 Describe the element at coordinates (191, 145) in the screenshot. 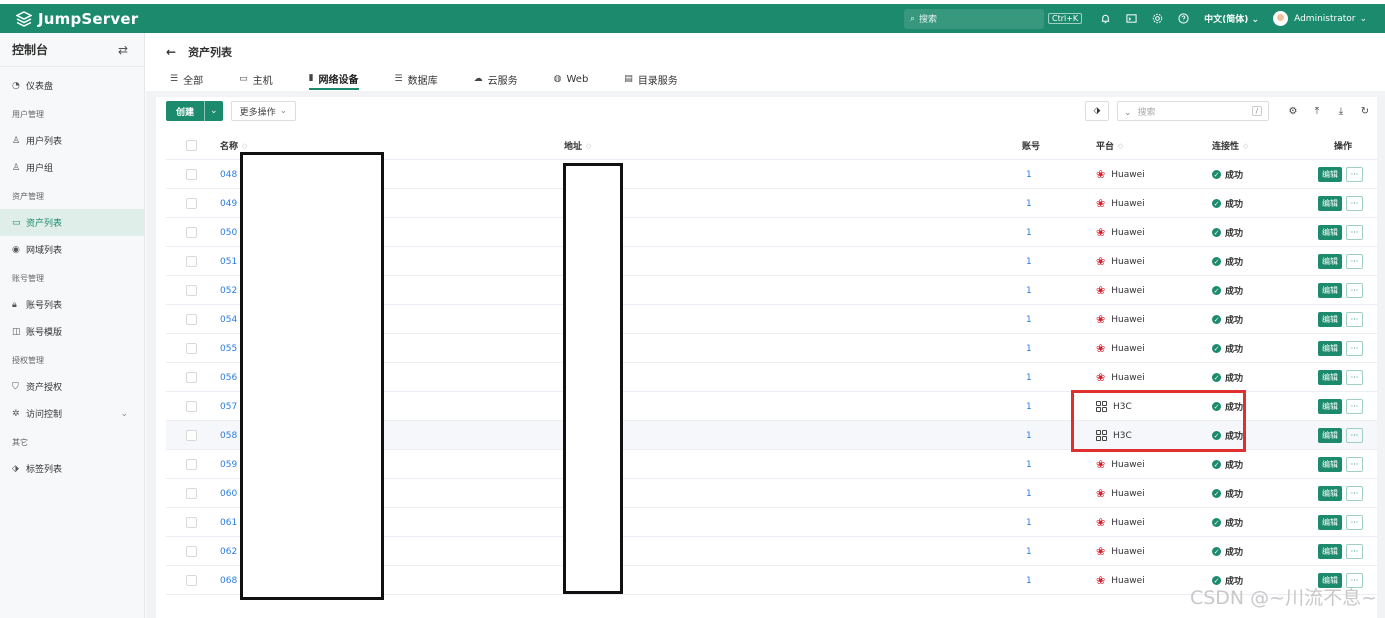

I see `select-all-checkbox` at that location.